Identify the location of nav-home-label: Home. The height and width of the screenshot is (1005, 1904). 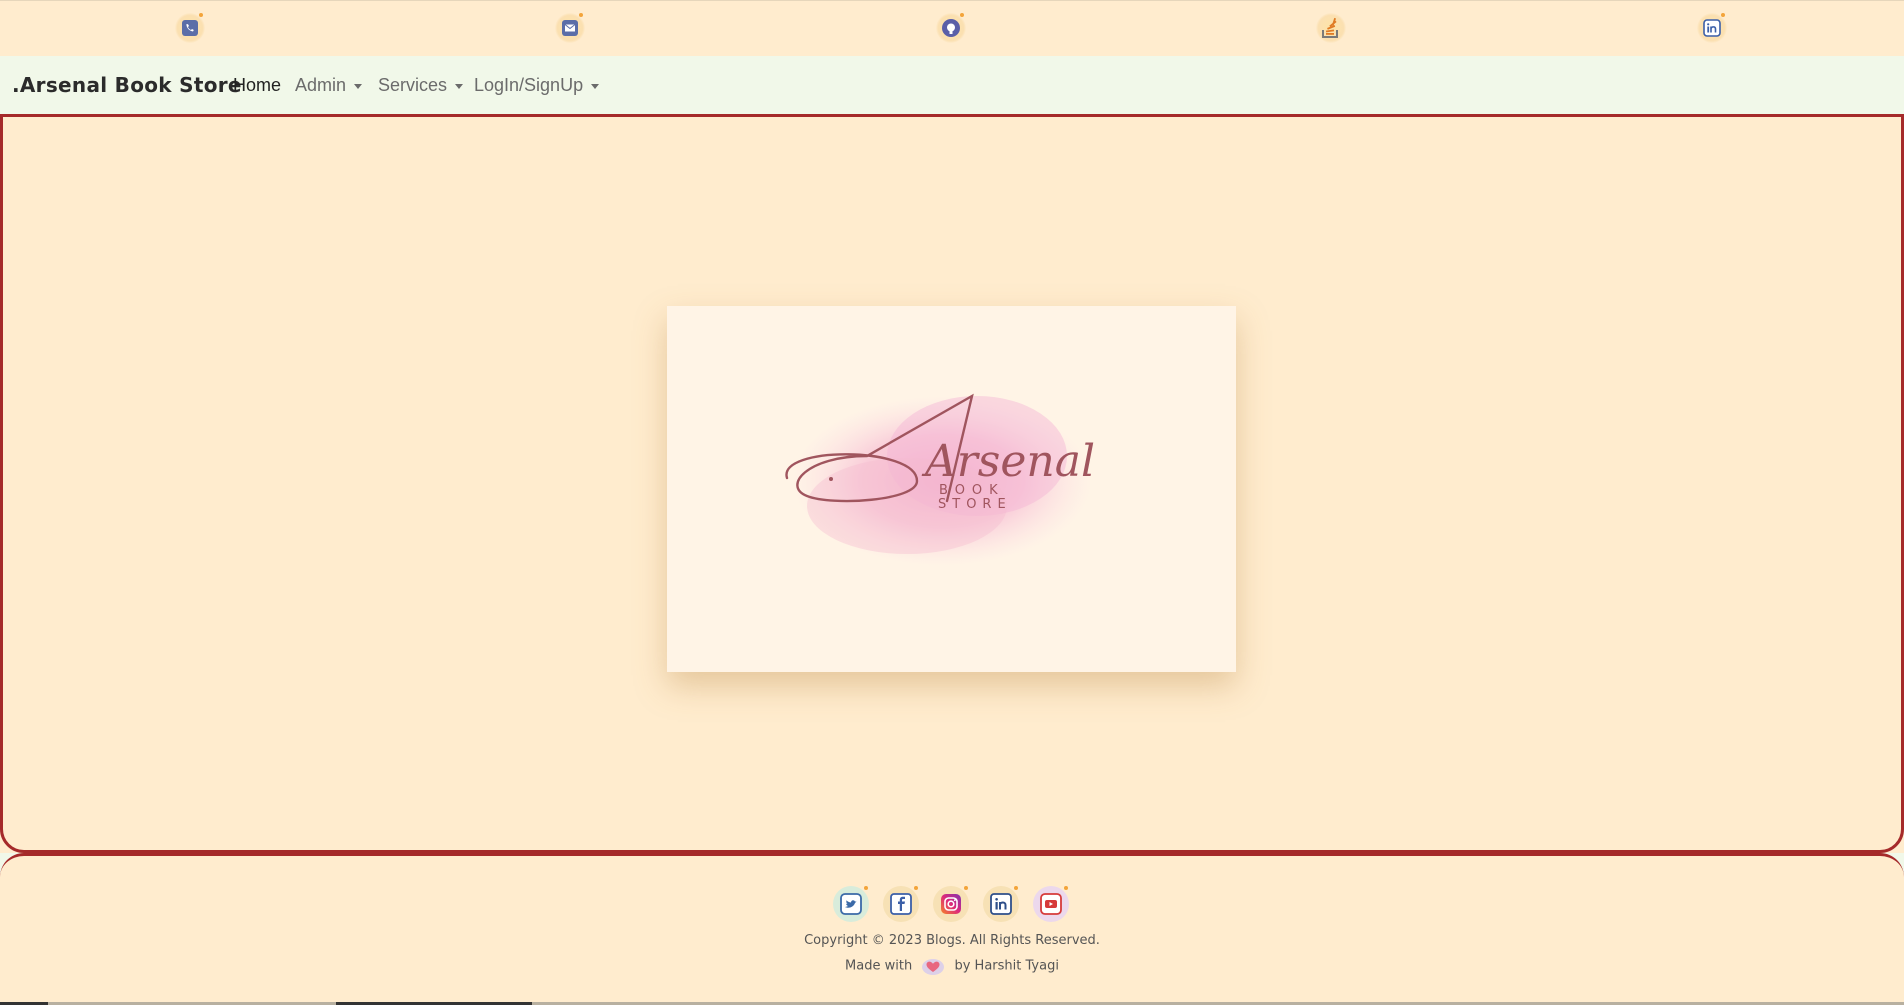
(257, 85).